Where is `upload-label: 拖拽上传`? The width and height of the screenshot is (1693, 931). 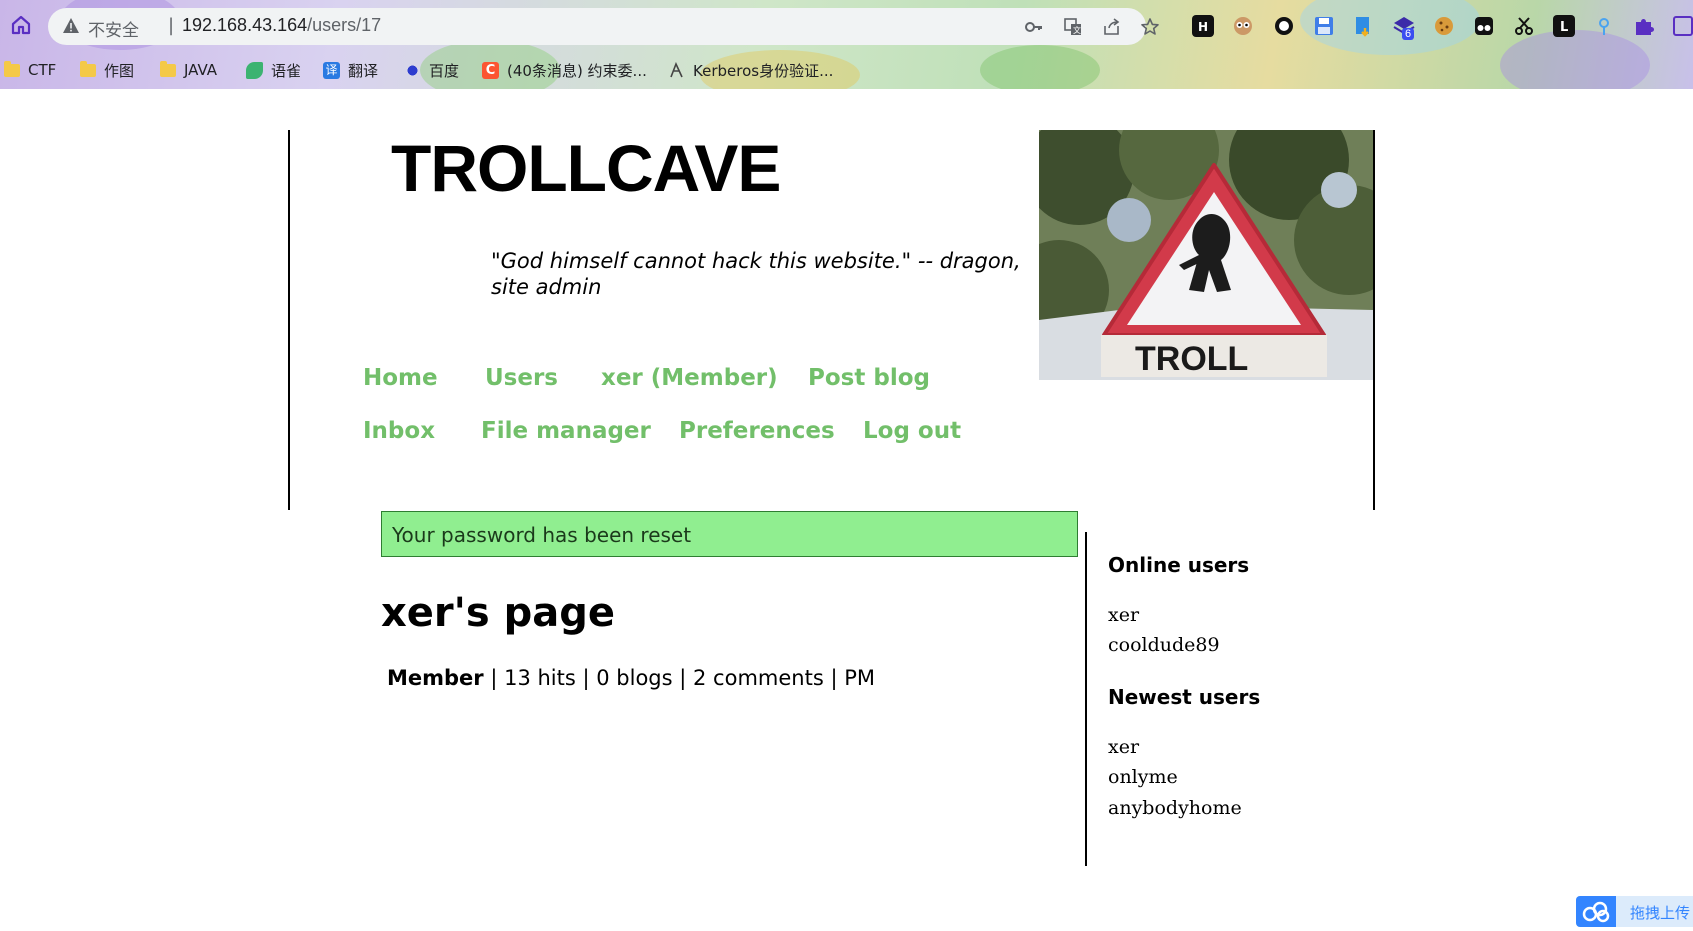 upload-label: 拖拽上传 is located at coordinates (1660, 913).